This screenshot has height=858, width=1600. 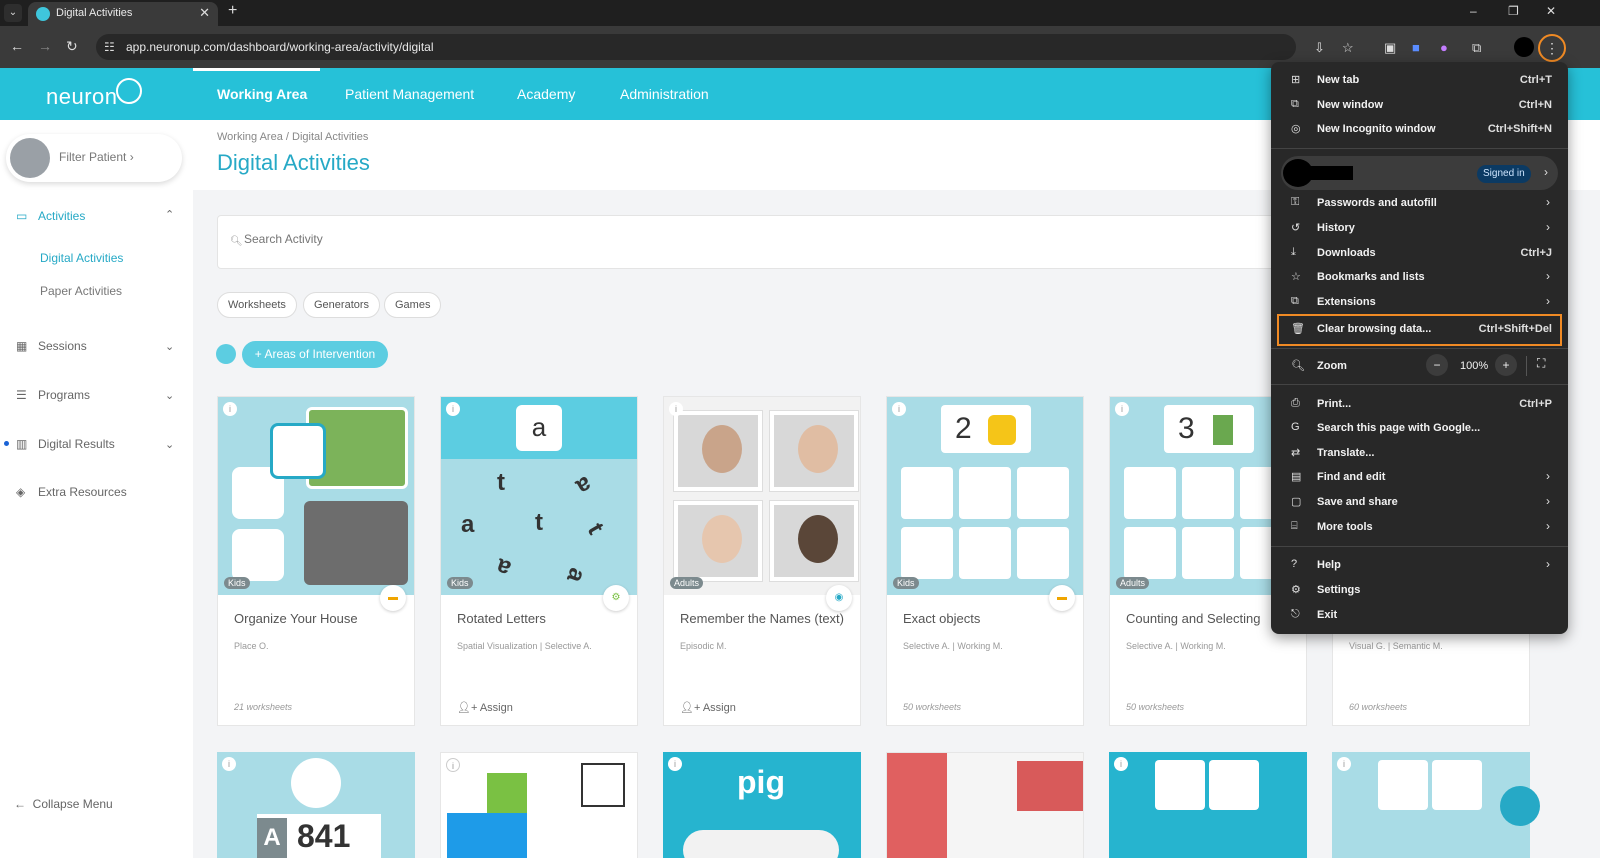 What do you see at coordinates (1437, 365) in the screenshot?
I see `zoom-out-button: −` at bounding box center [1437, 365].